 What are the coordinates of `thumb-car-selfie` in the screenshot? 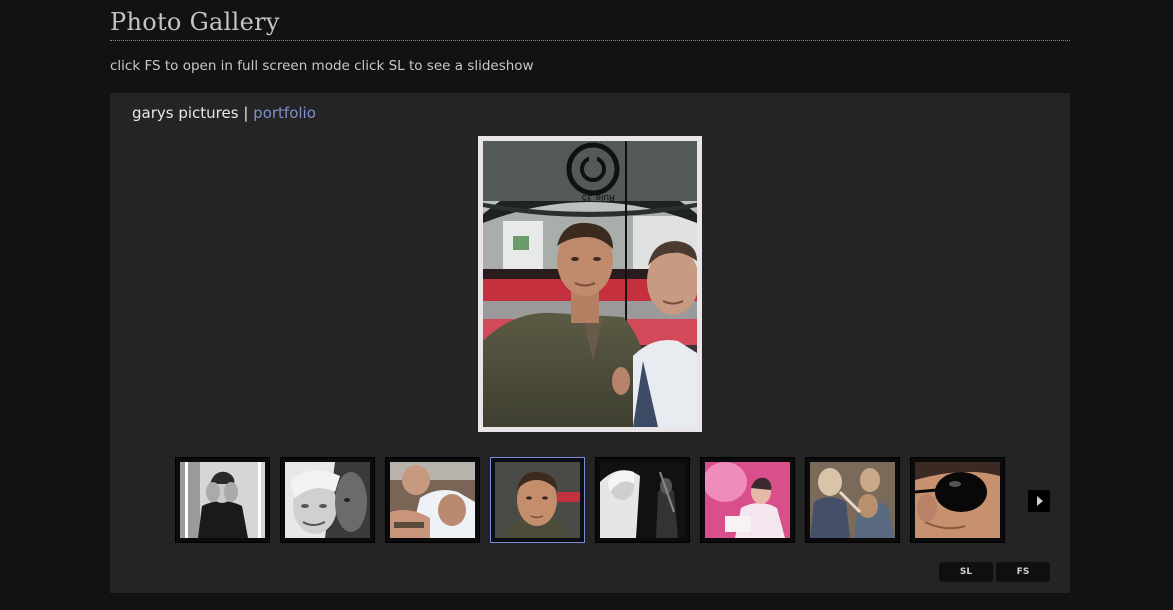 It's located at (432, 500).